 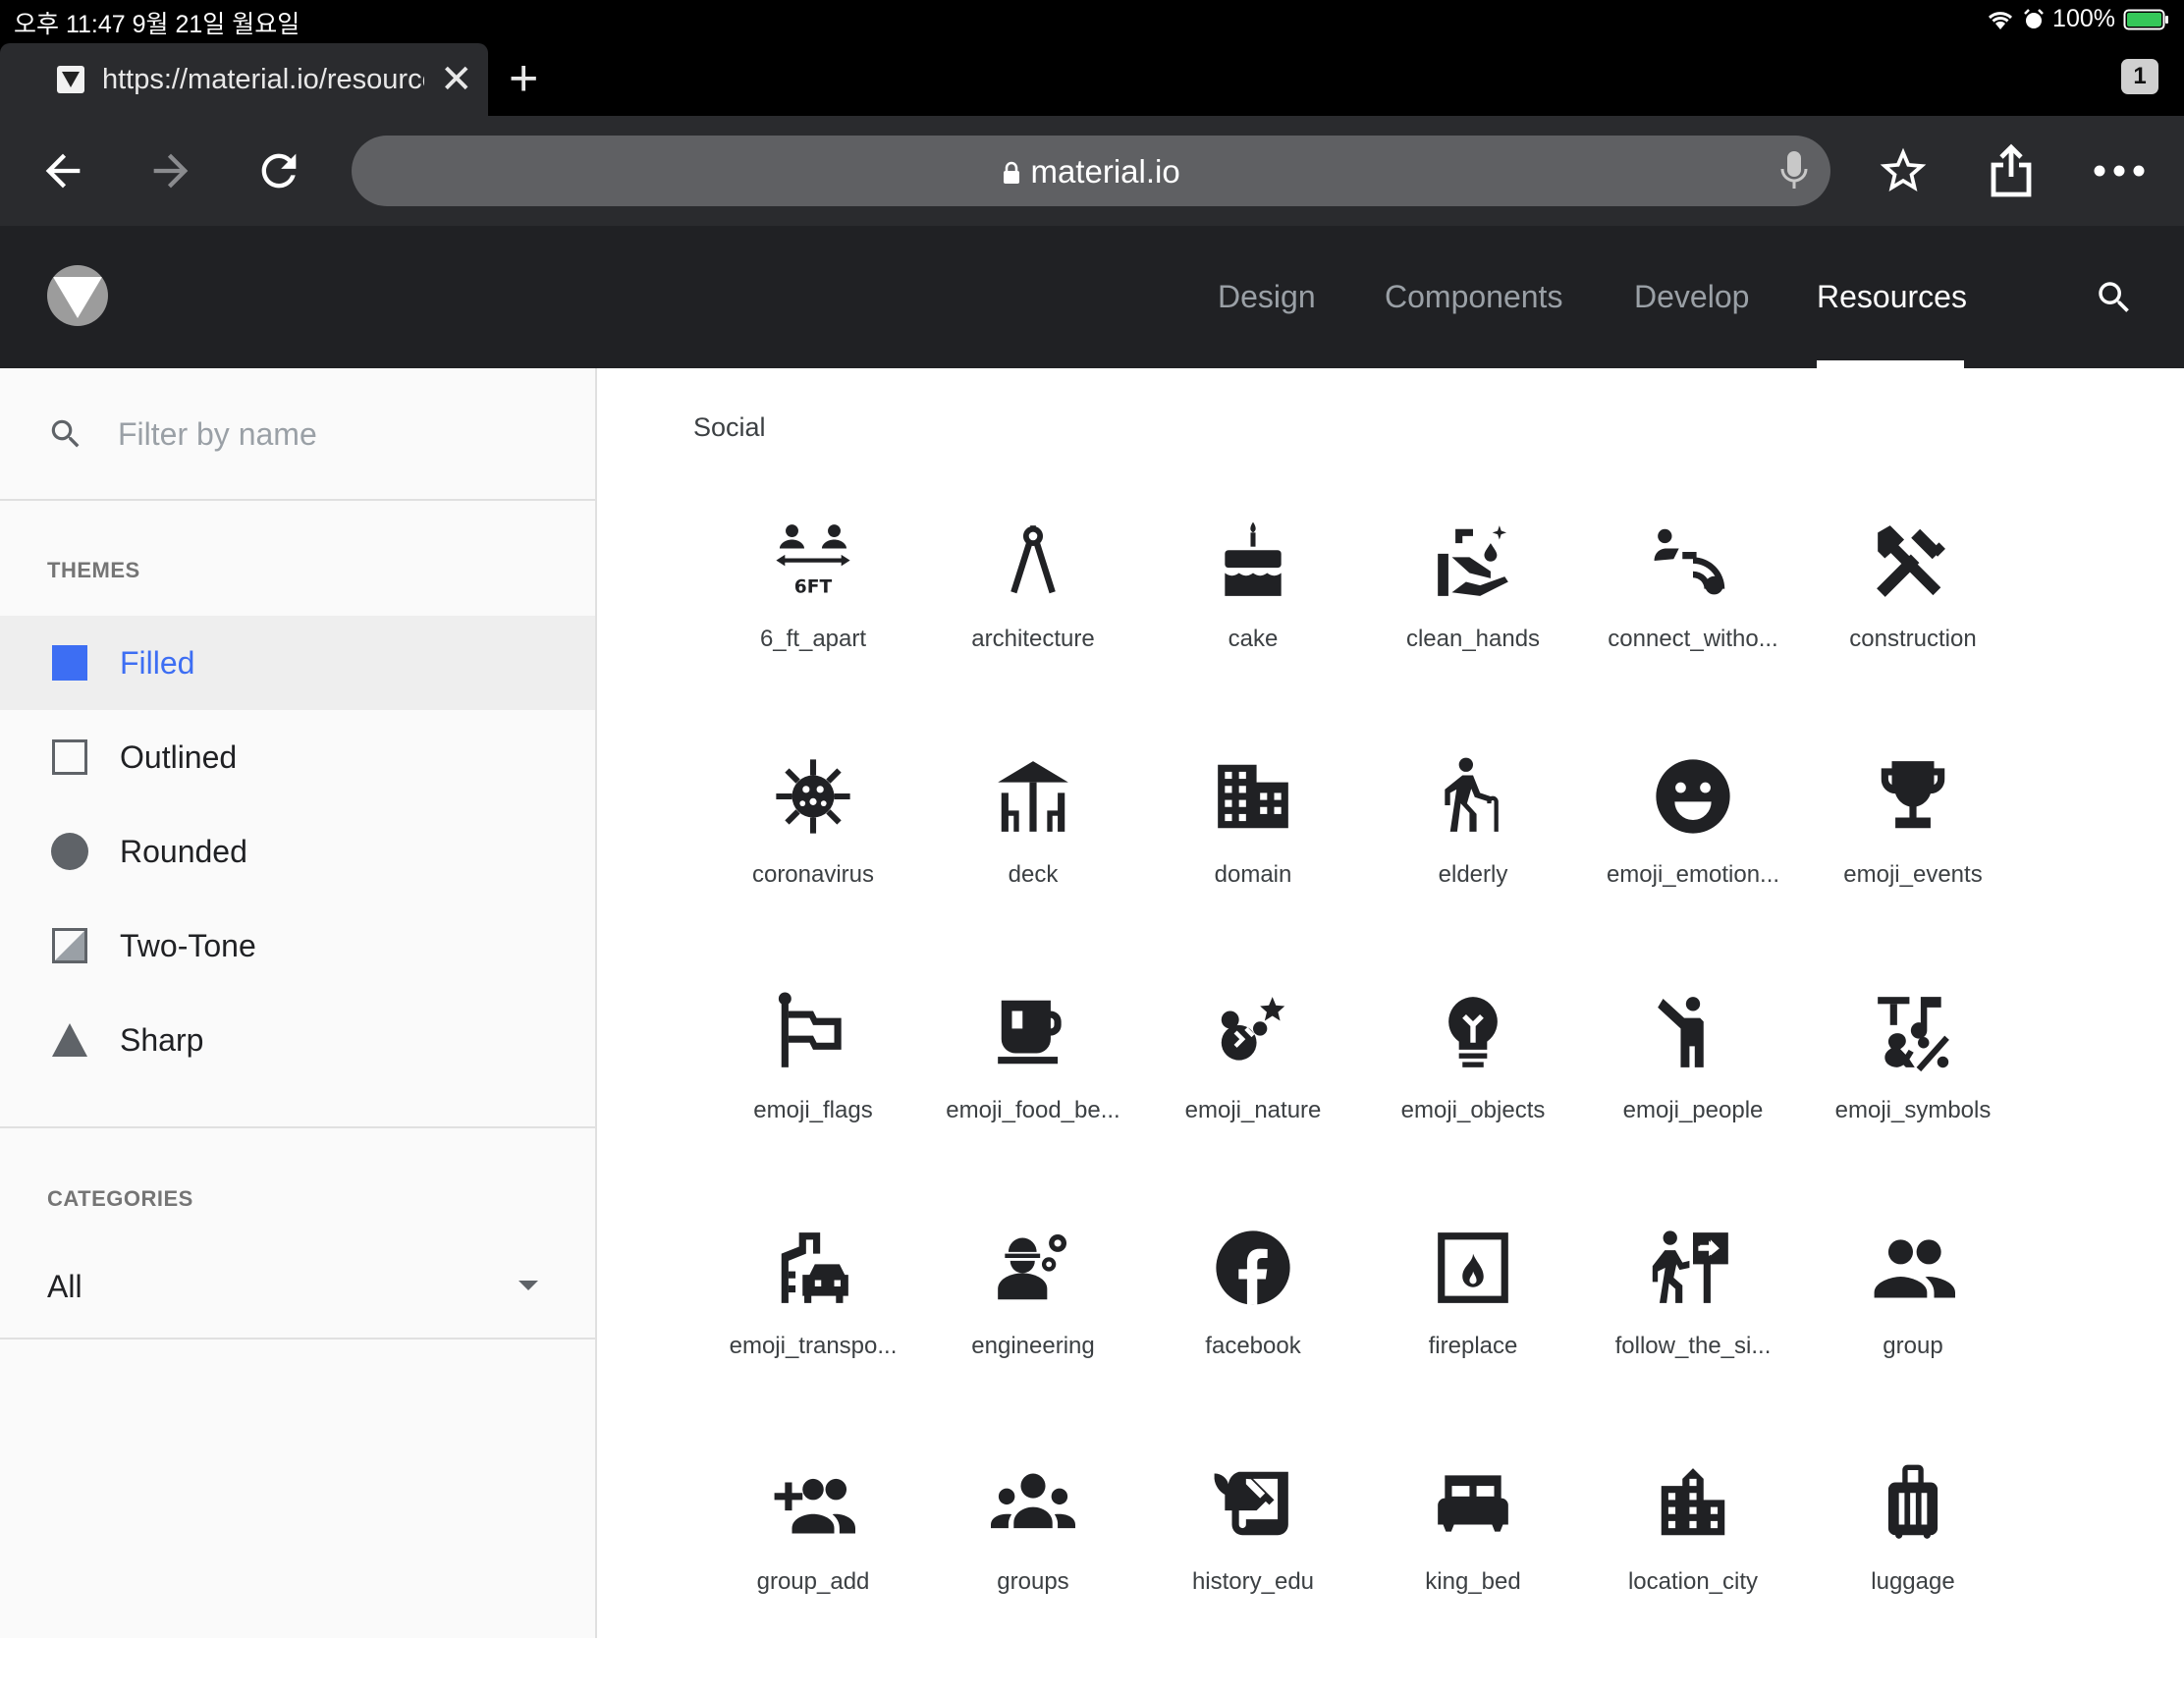 I want to click on icon-tile-emoji-symbols: emoji_symbols, so click(x=1913, y=1105).